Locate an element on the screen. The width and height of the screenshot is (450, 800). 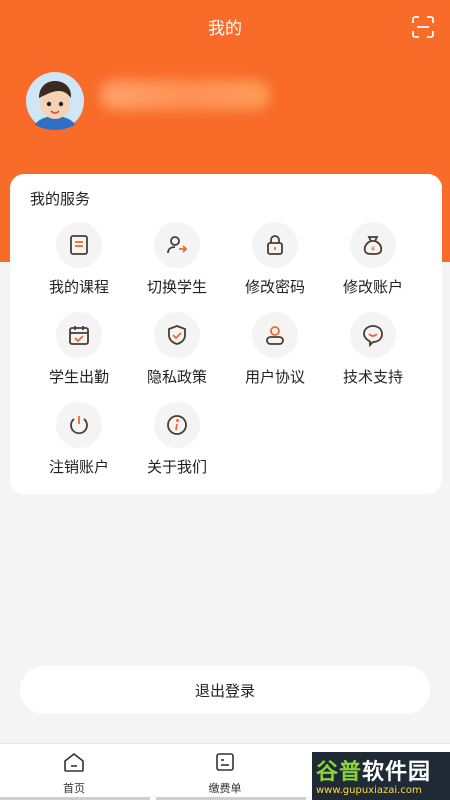
service-label: 切换学生 is located at coordinates (176, 287).